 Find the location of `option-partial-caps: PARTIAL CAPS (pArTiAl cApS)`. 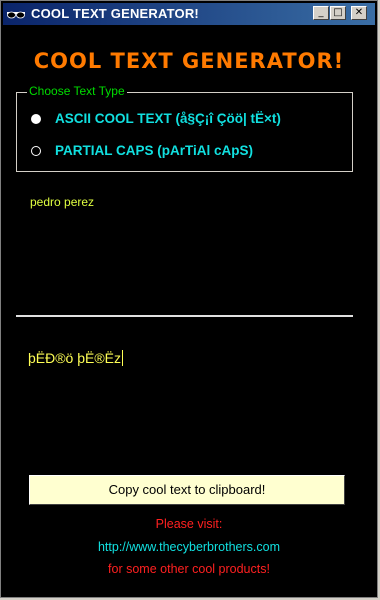

option-partial-caps: PARTIAL CAPS (pArTiAl cApS) is located at coordinates (142, 150).